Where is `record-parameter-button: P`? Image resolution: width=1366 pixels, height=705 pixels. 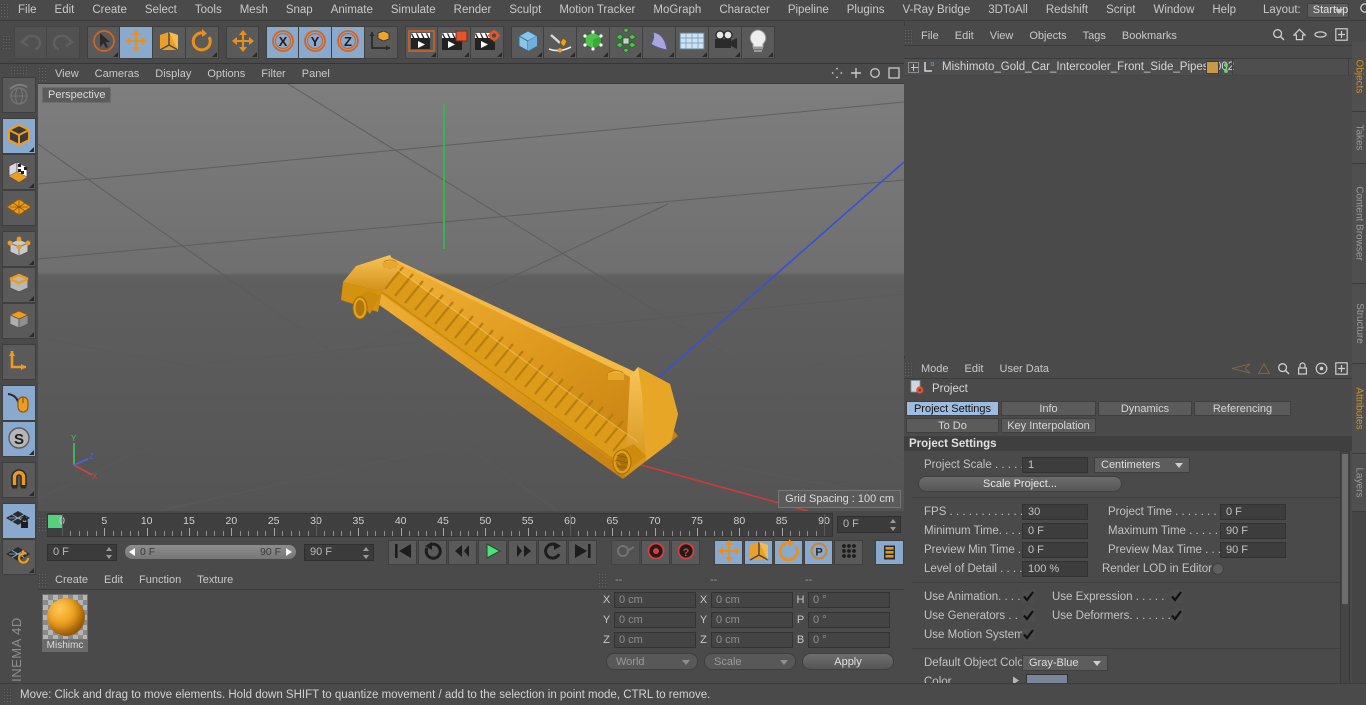
record-parameter-button: P is located at coordinates (818, 552).